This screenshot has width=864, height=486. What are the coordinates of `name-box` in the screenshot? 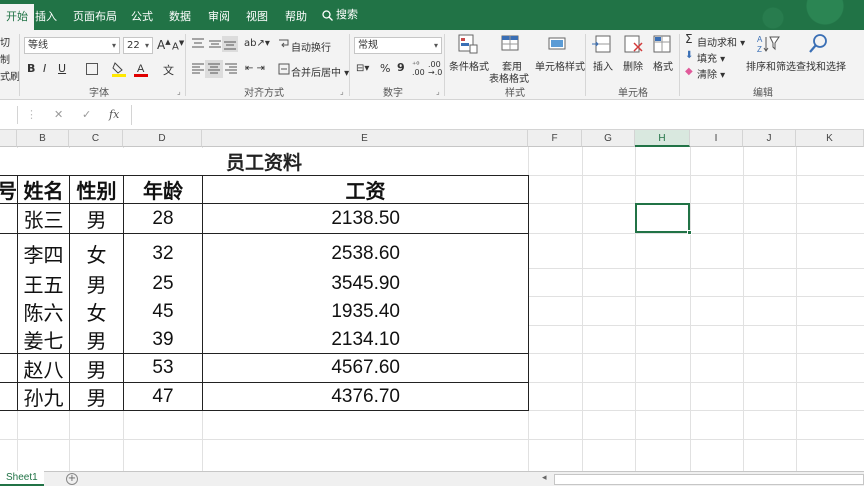 It's located at (9, 115).